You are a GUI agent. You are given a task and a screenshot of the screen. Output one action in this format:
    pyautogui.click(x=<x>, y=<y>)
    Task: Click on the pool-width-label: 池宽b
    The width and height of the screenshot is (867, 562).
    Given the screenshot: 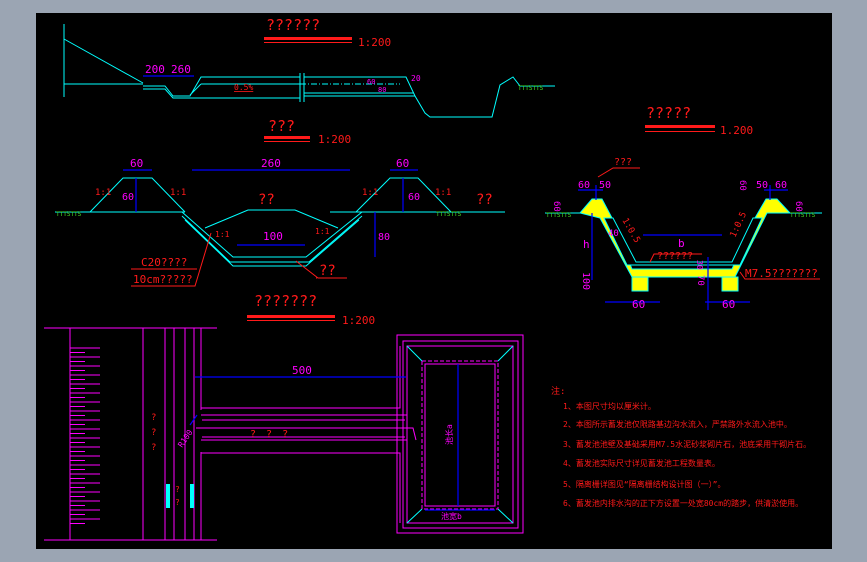 What is the action you would take?
    pyautogui.click(x=451, y=516)
    